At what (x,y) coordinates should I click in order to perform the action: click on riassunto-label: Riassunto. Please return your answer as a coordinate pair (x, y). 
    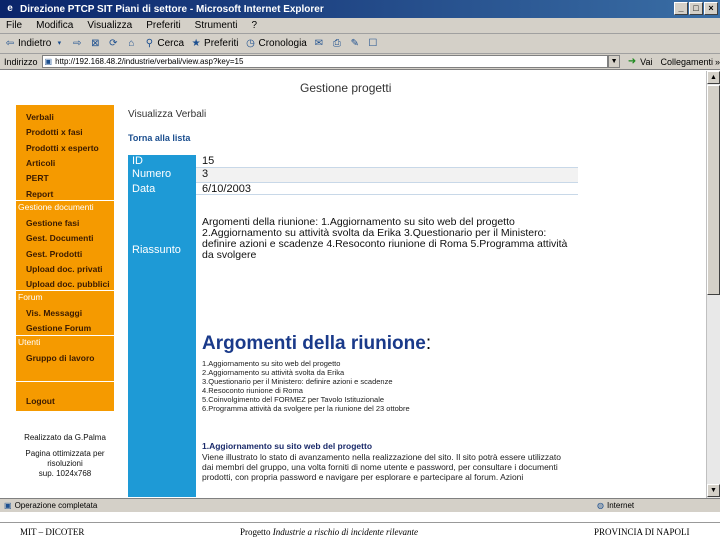
    Looking at the image, I should click on (156, 250).